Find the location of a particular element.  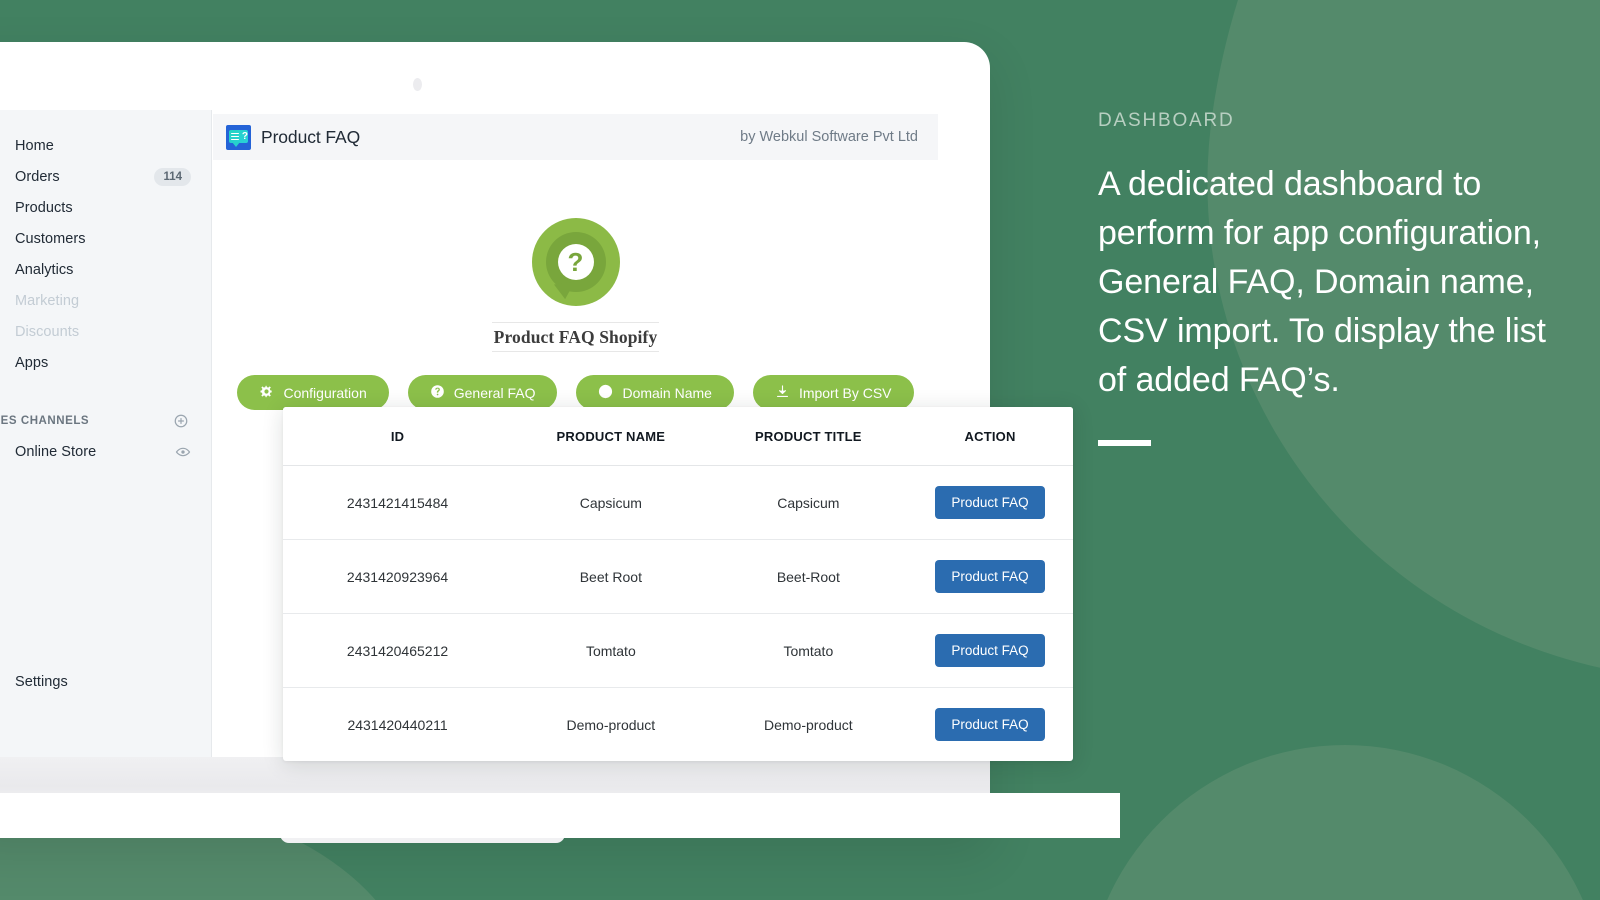

sidebar-item-products: Products is located at coordinates (102, 207).